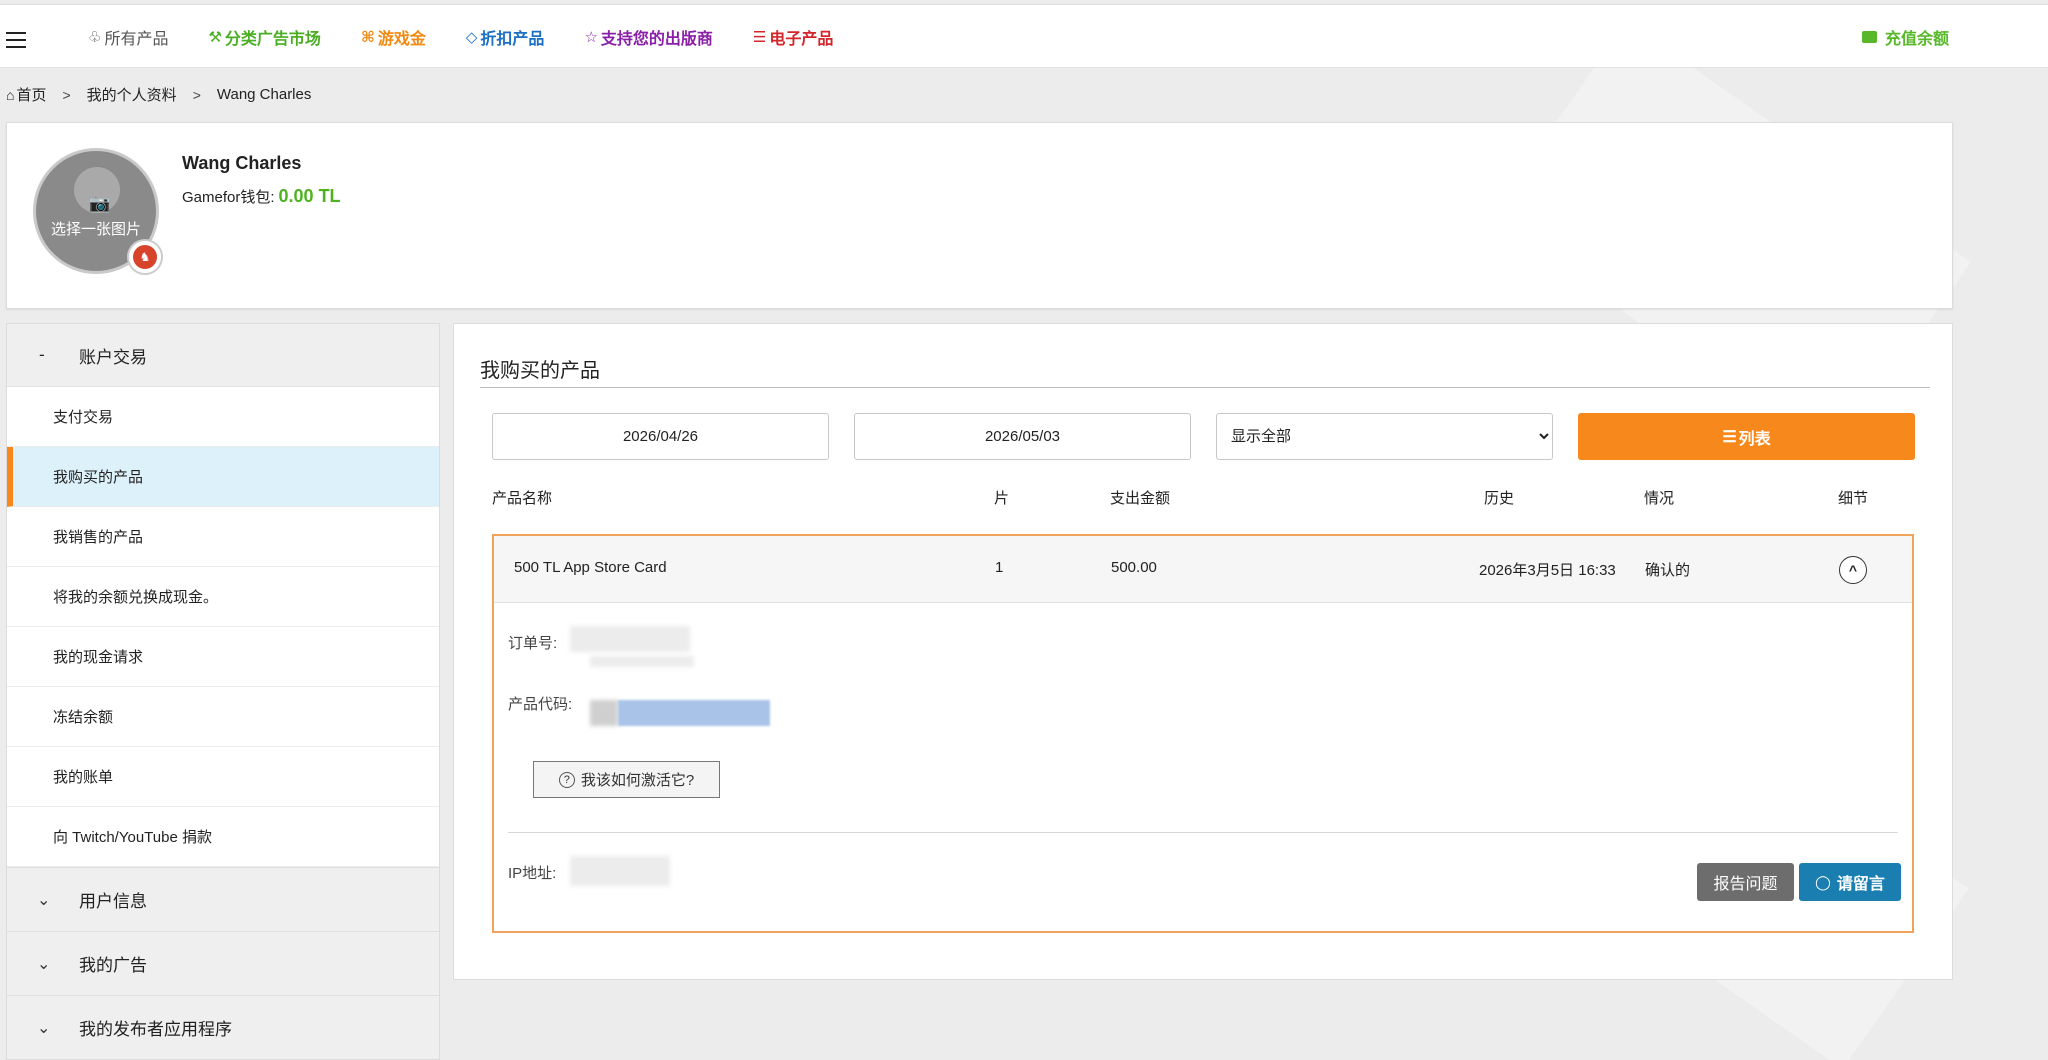  What do you see at coordinates (1853, 498) in the screenshot?
I see `column-header-detail: 细节` at bounding box center [1853, 498].